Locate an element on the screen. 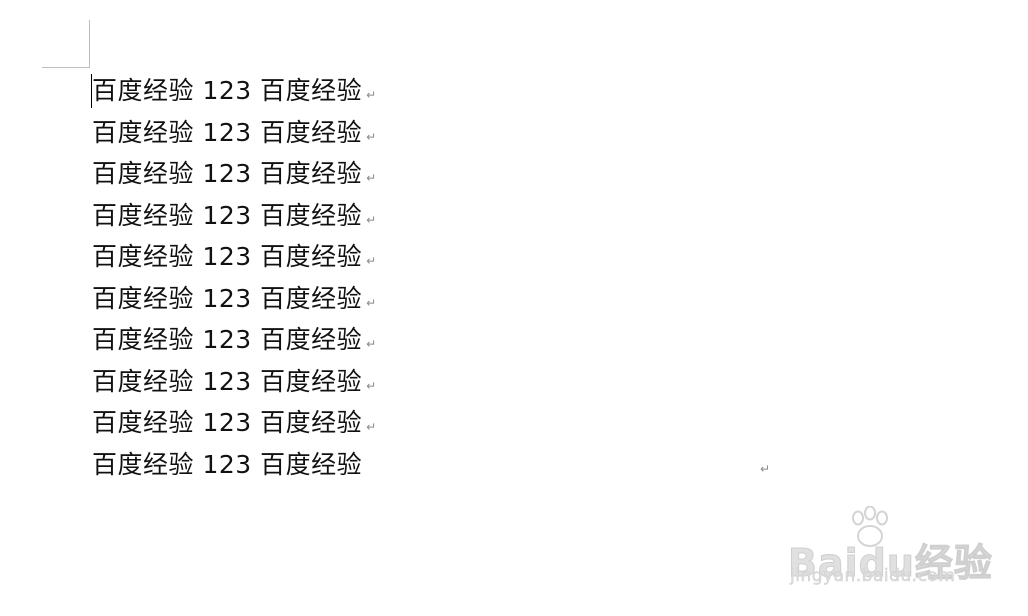 Image resolution: width=1028 pixels, height=616 pixels. watermark-url: jingyan.baidu.com is located at coordinates (873, 576).